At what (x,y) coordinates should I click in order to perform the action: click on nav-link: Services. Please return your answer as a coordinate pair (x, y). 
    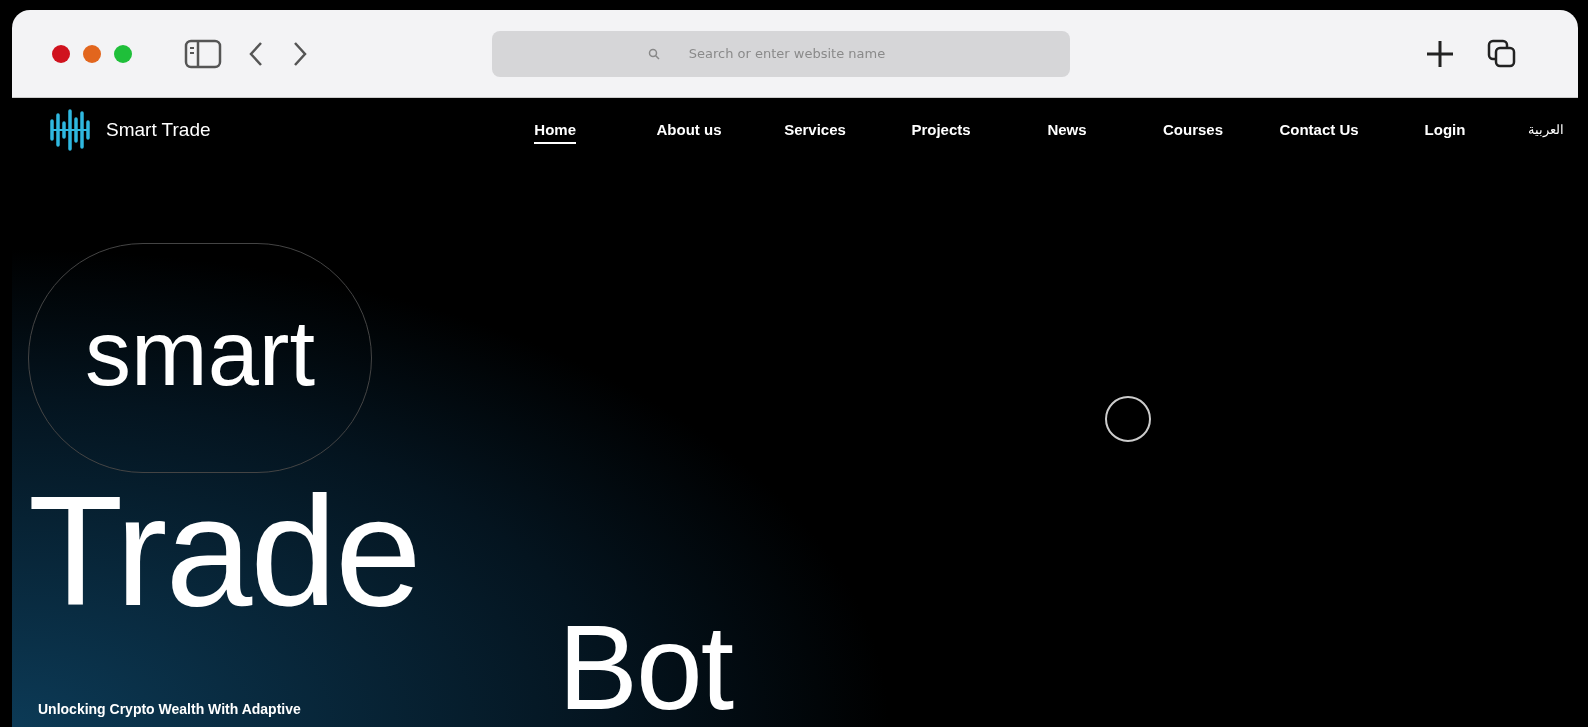
    Looking at the image, I should click on (815, 130).